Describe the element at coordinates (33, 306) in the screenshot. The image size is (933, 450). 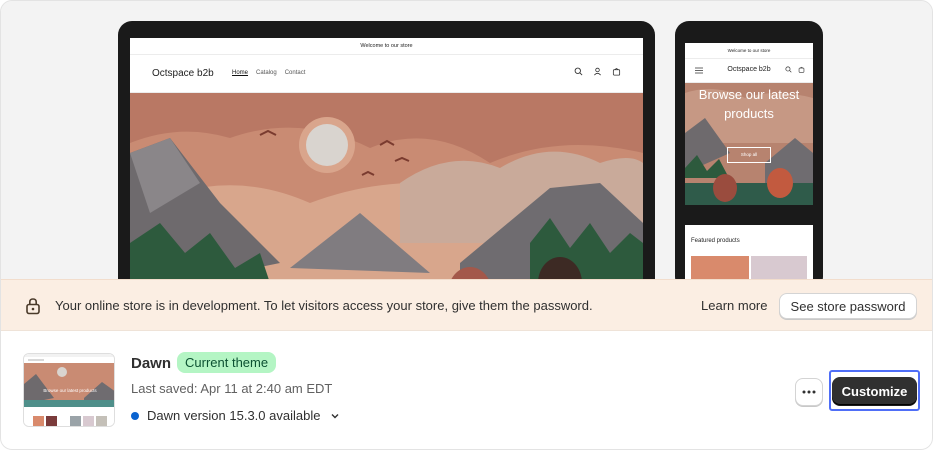
I see `lock-icon` at that location.